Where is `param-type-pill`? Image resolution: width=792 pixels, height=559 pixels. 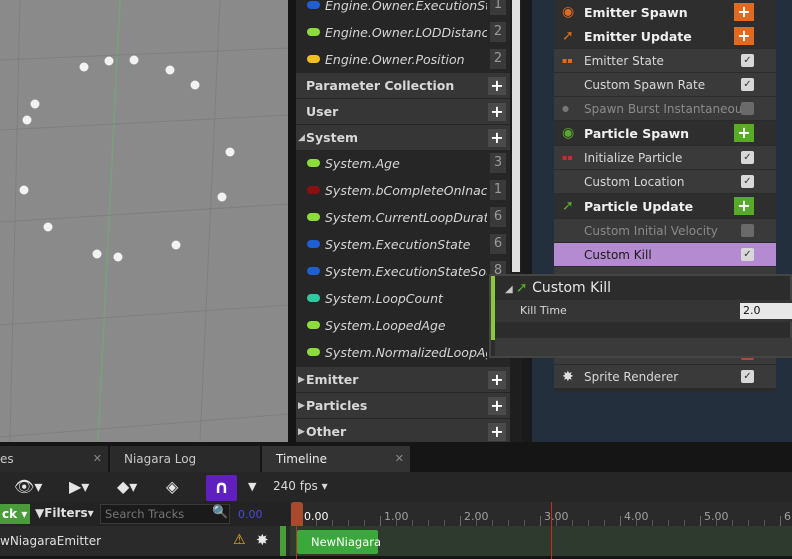
param-type-pill is located at coordinates (313, 59).